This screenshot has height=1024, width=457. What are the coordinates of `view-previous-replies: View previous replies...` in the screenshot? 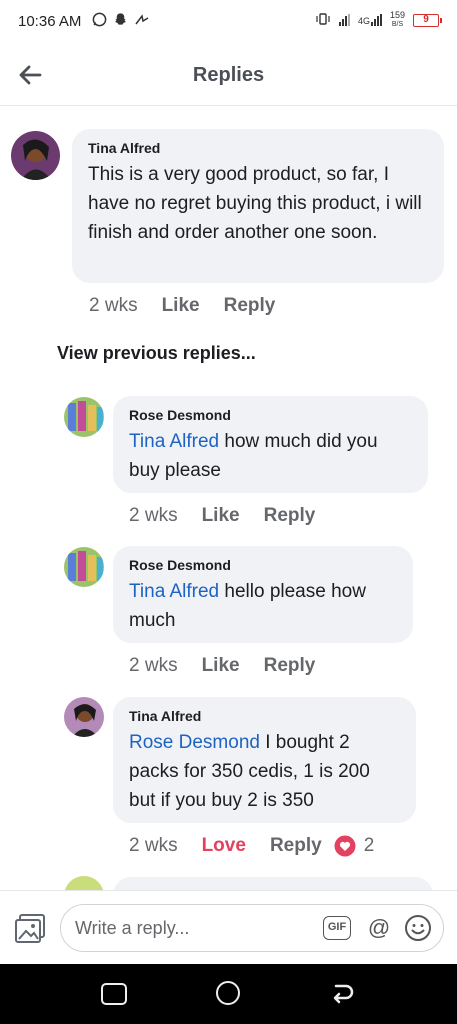 It's located at (156, 353).